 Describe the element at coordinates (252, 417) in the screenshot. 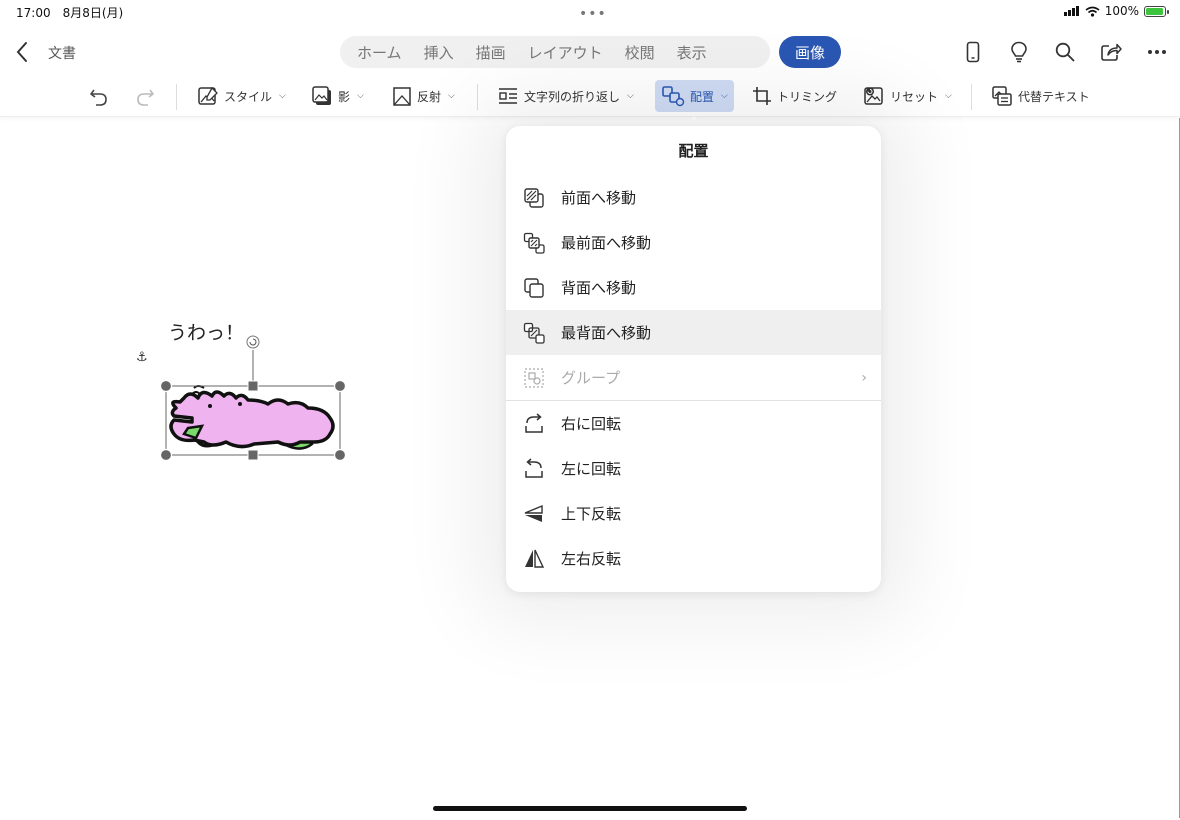

I see `pink-crocodile-image` at that location.